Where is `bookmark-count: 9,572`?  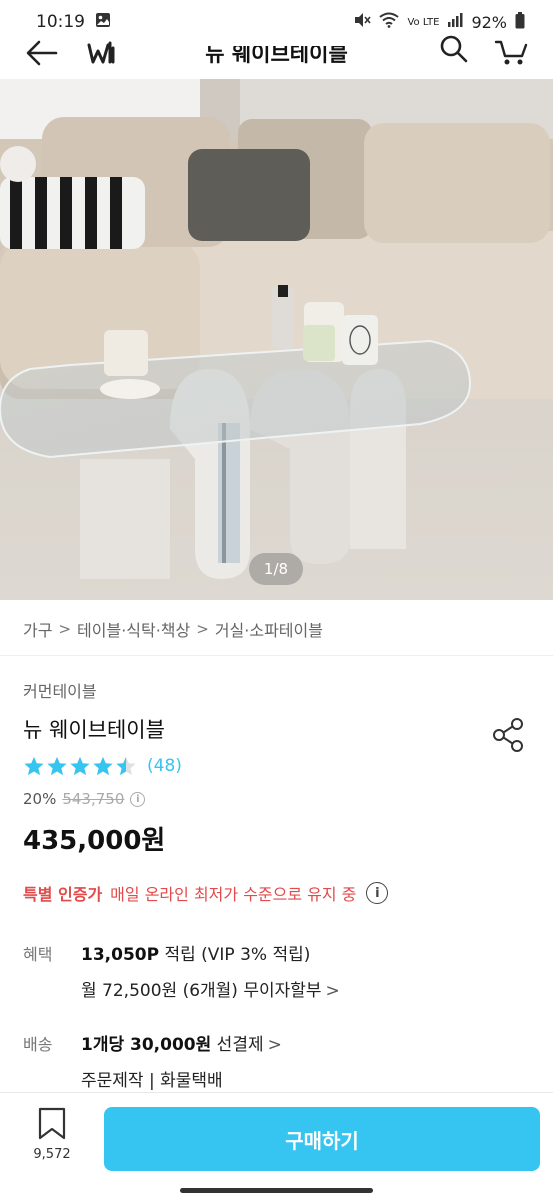 bookmark-count: 9,572 is located at coordinates (52, 1154).